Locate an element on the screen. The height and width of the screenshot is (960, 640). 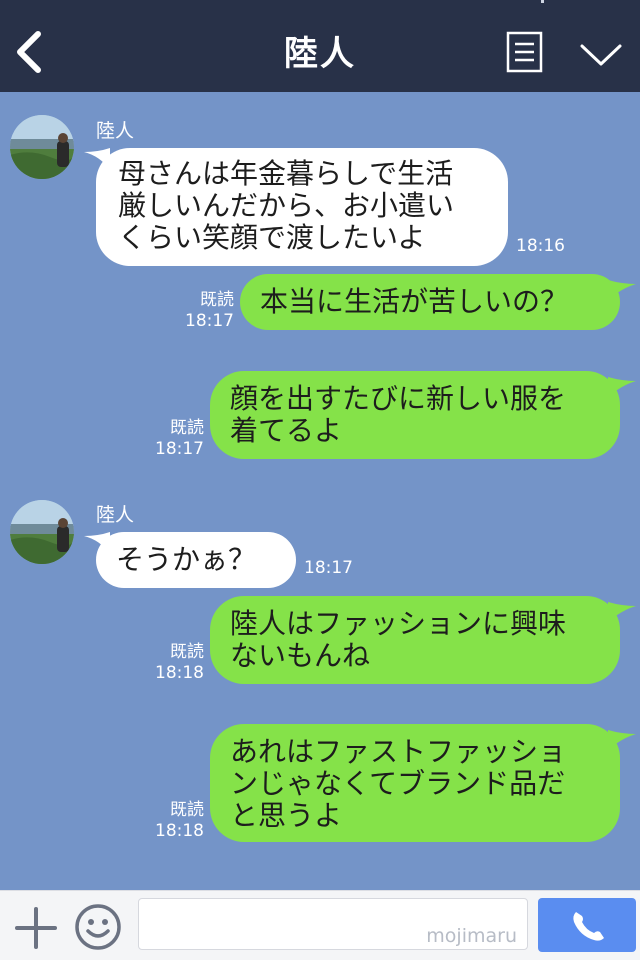
message-text: あれはファストファッショ ンじゃなくてブランド品だ と思うよ is located at coordinates (398, 783).